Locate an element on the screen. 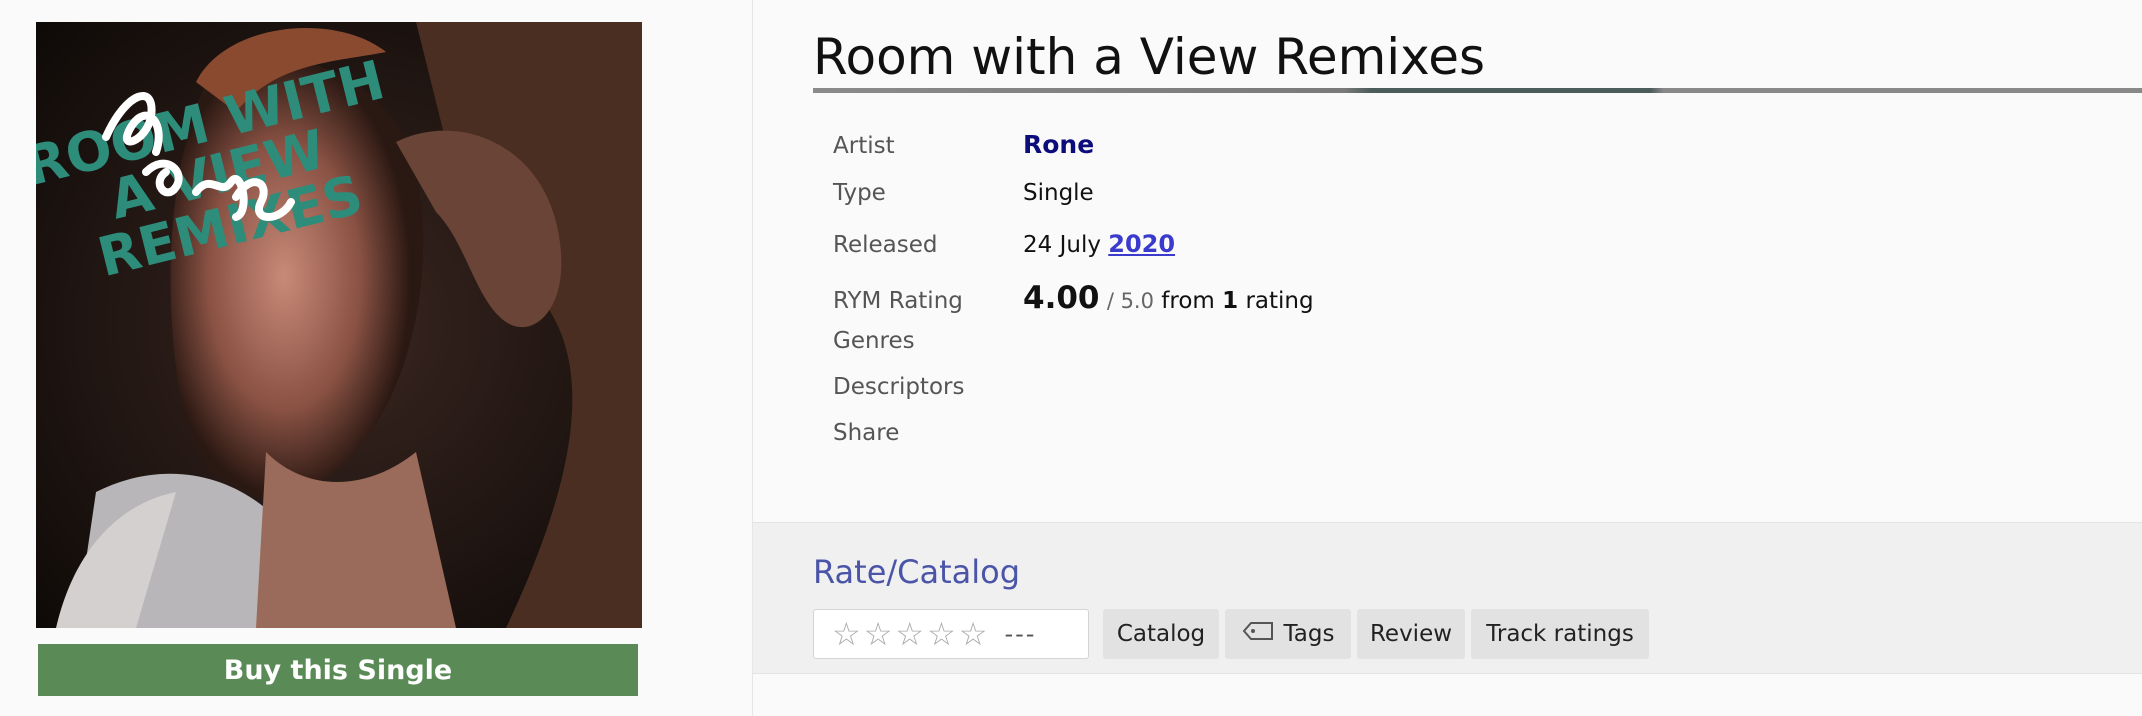  info-row-genres: Genres is located at coordinates (1073, 351).